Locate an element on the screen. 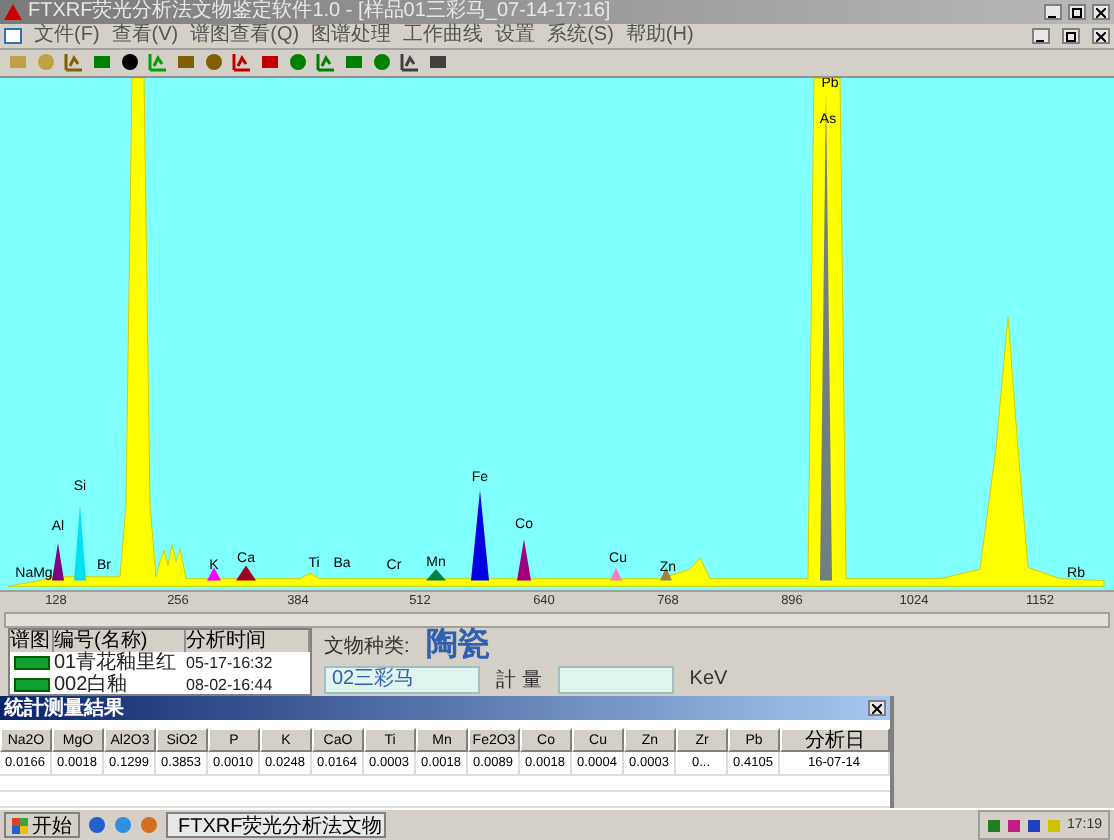  sample-time: 05-17-16:32 is located at coordinates (230, 663).